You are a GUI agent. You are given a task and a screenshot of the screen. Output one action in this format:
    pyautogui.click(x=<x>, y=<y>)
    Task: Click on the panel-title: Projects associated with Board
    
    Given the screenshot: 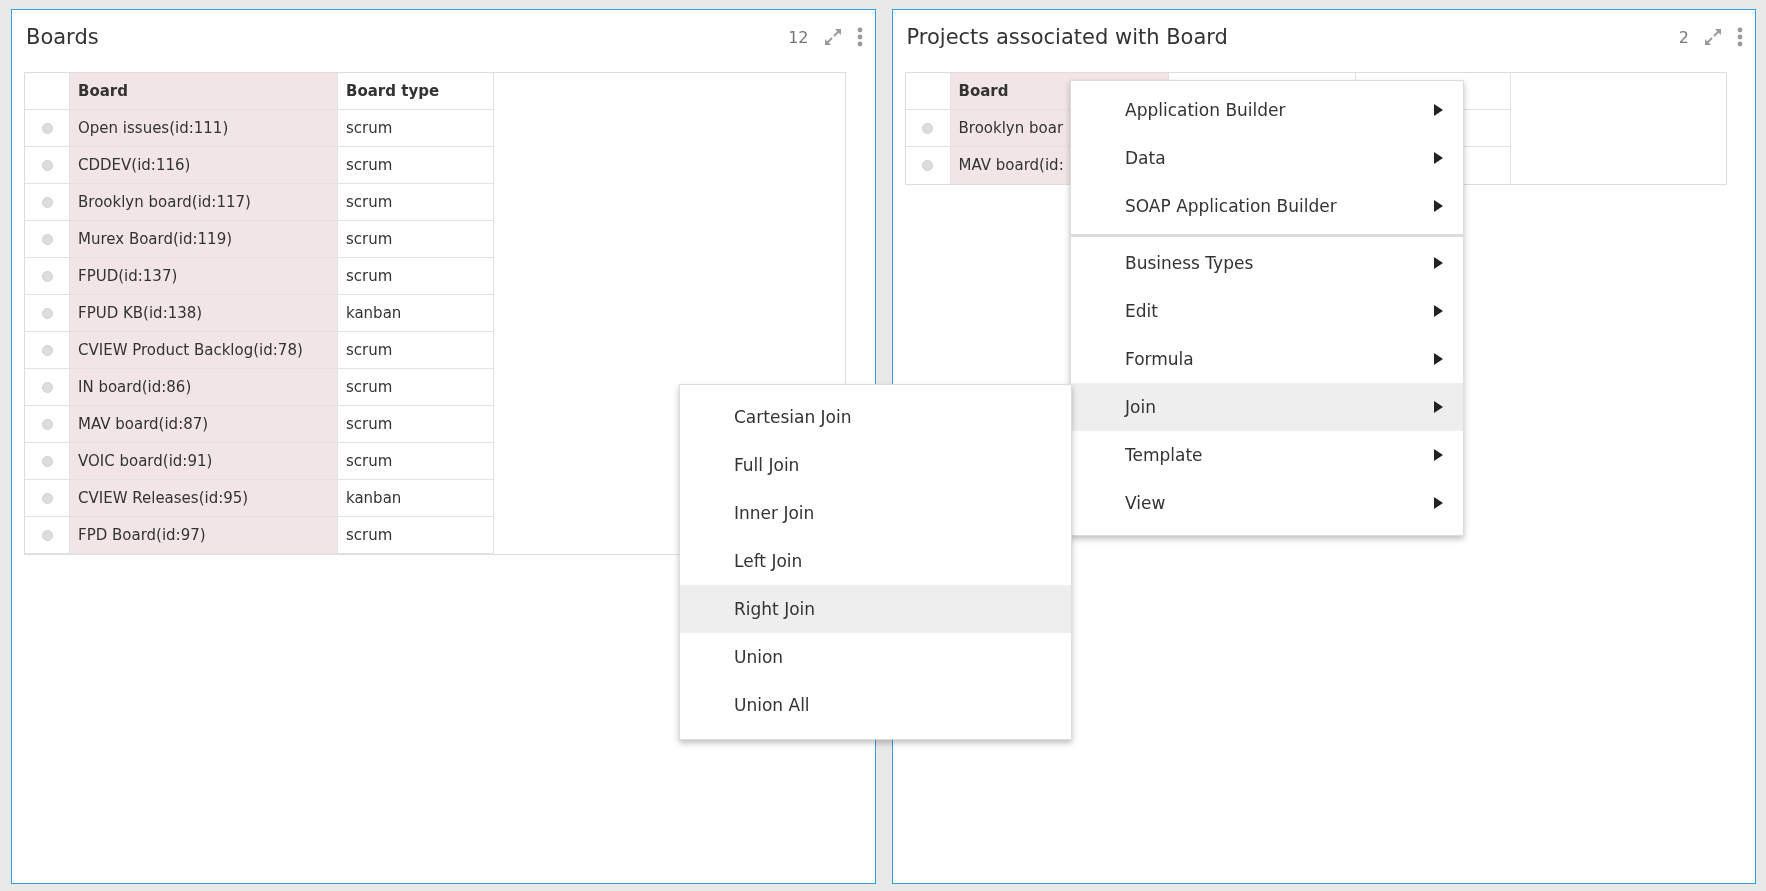 What is the action you would take?
    pyautogui.click(x=1067, y=37)
    